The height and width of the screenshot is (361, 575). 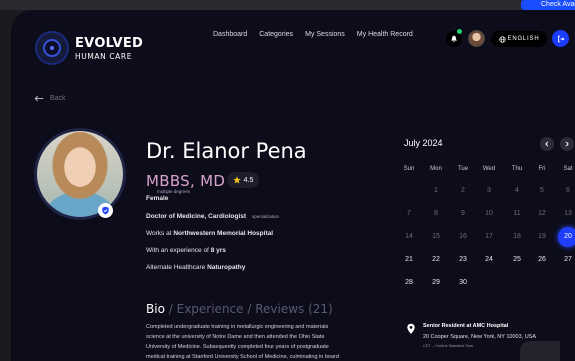 I want to click on logout-icon, so click(x=560, y=38).